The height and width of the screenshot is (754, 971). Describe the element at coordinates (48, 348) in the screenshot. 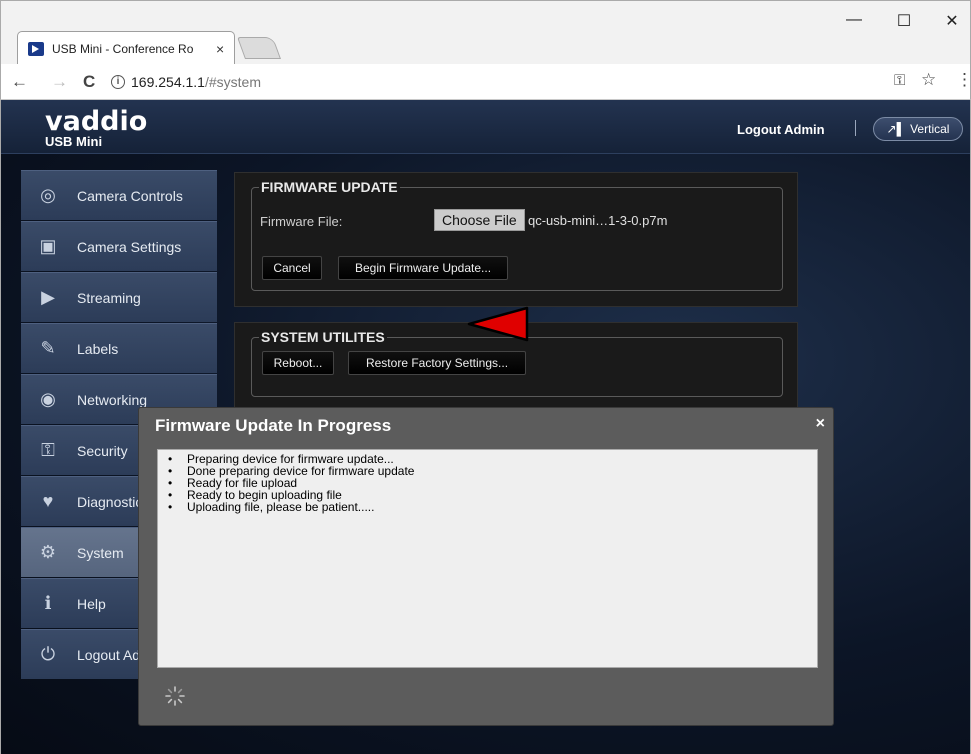

I see `labels-icon: ✎` at that location.